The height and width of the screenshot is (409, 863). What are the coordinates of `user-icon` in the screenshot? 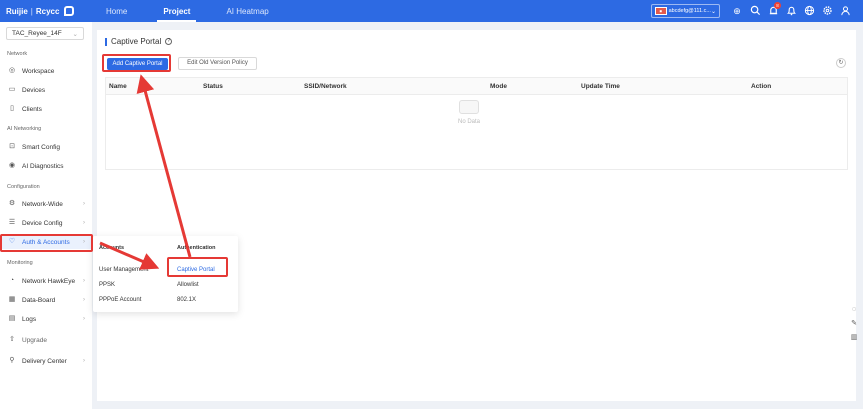 It's located at (845, 11).